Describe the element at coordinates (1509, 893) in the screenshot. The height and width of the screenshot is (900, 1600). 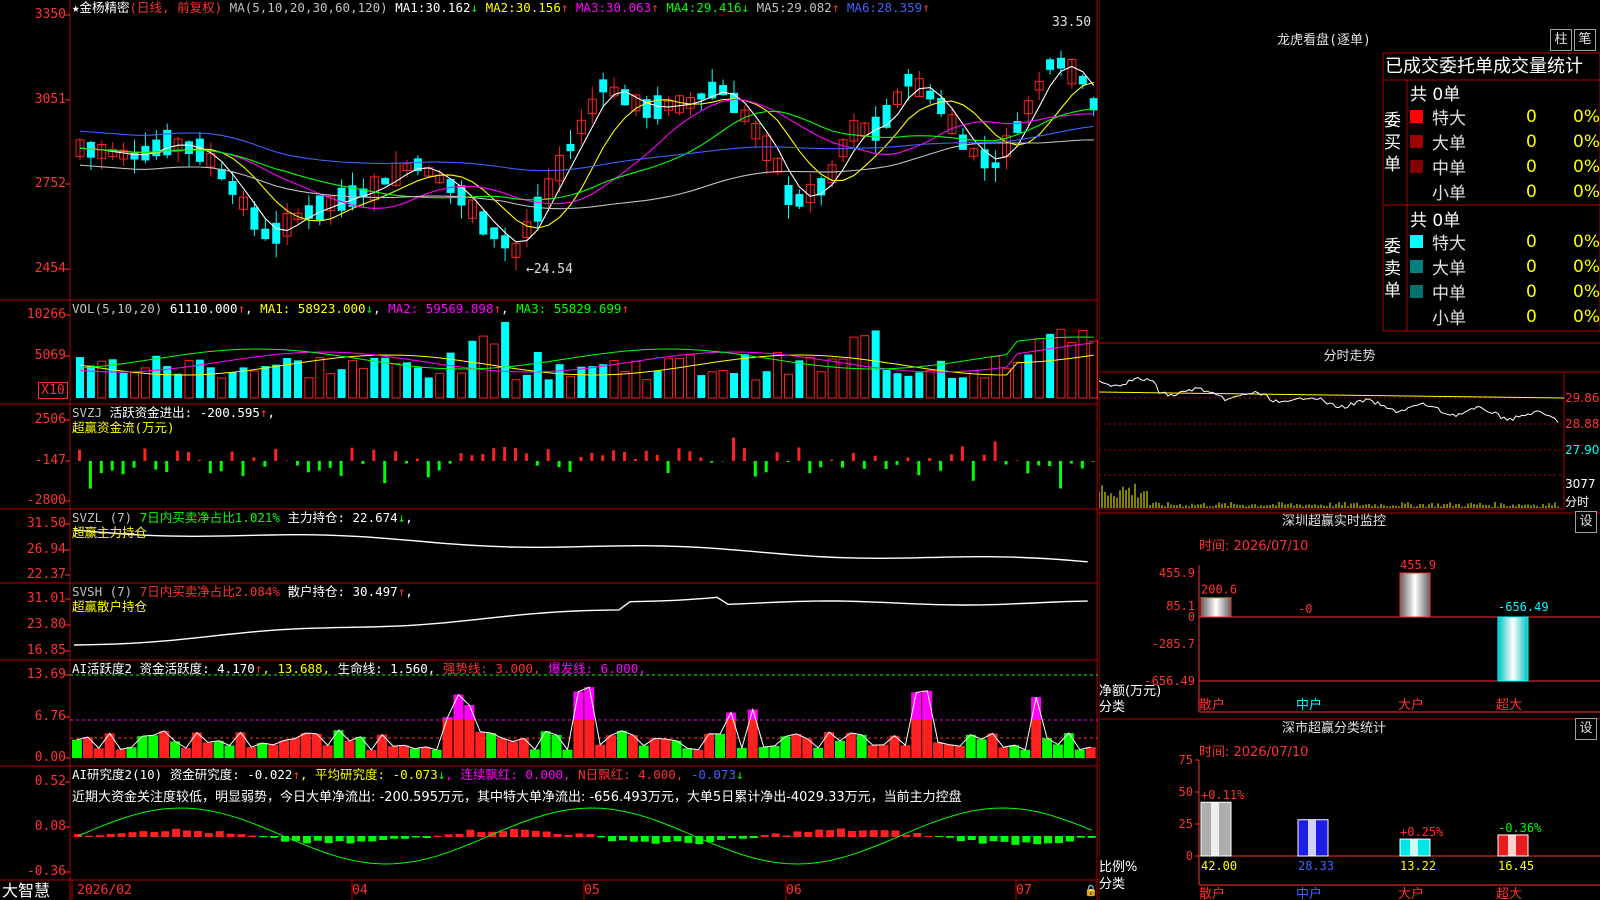
I see `szc-cat-label: 超大` at that location.